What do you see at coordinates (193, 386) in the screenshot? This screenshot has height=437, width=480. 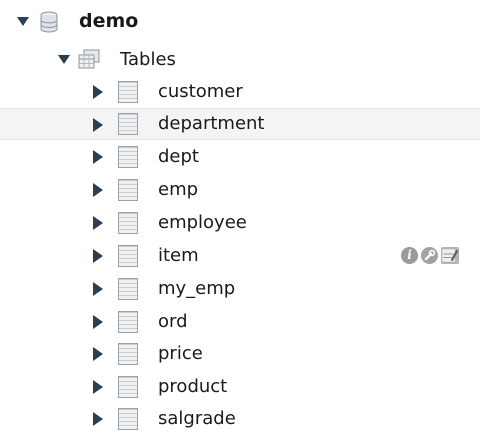 I see `table-name: product` at bounding box center [193, 386].